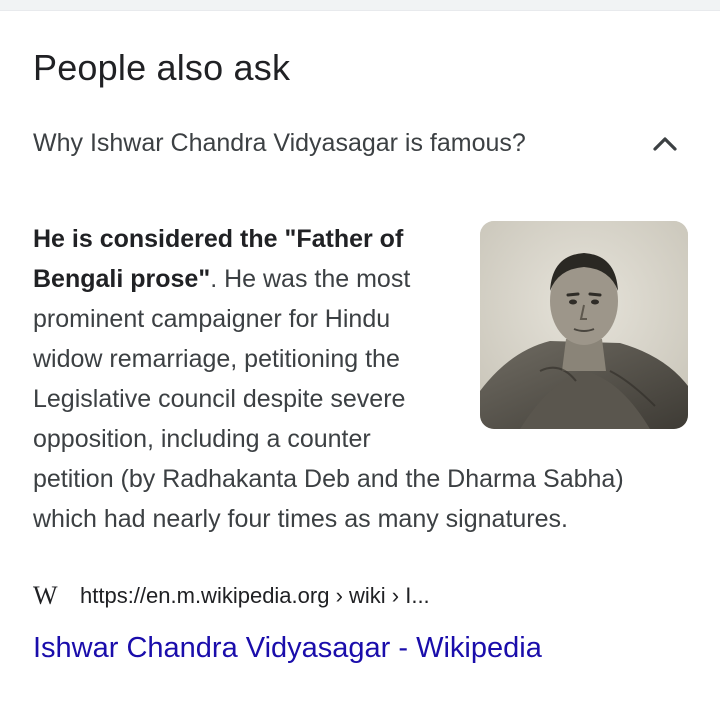 This screenshot has height=710, width=720. I want to click on result-title-link: Ishwar Chandra Vidyasagar - Wikipedia, so click(287, 648).